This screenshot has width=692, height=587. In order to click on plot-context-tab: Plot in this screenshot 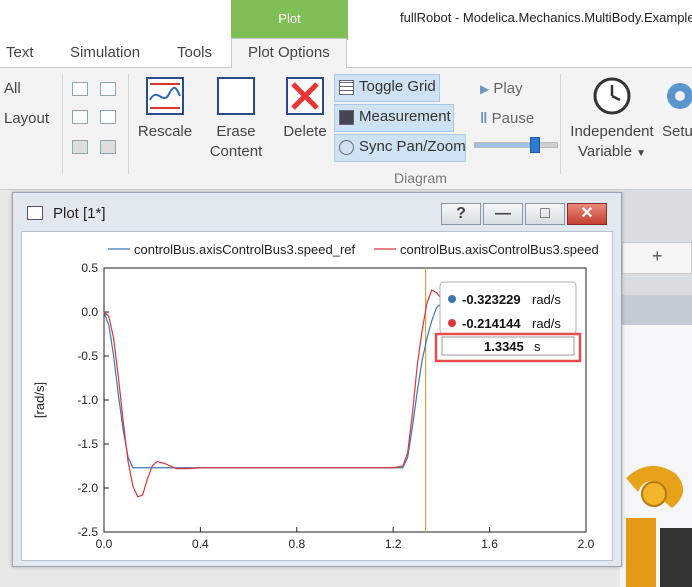, I will do `click(289, 20)`.